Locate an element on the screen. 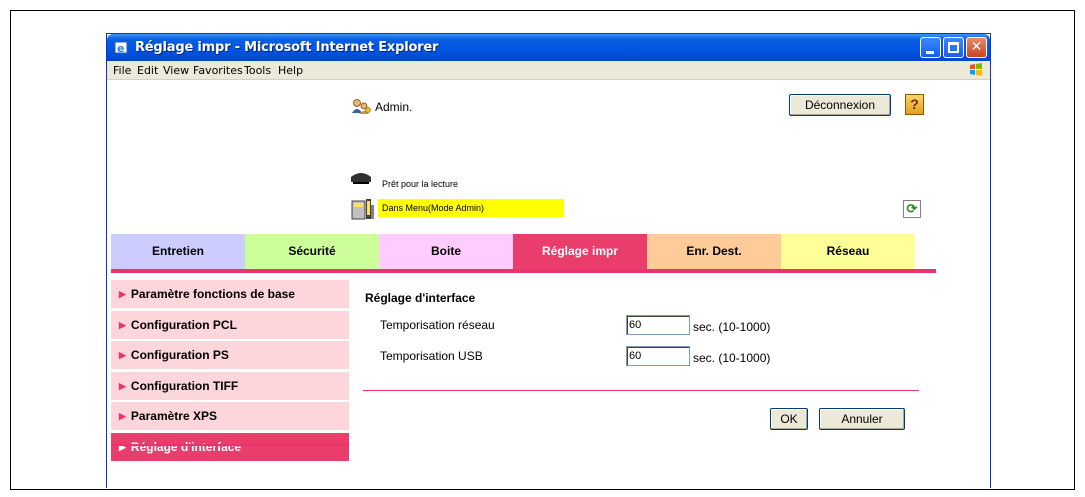 Image resolution: width=1085 pixels, height=497 pixels. windows-logo-icon is located at coordinates (976, 69).